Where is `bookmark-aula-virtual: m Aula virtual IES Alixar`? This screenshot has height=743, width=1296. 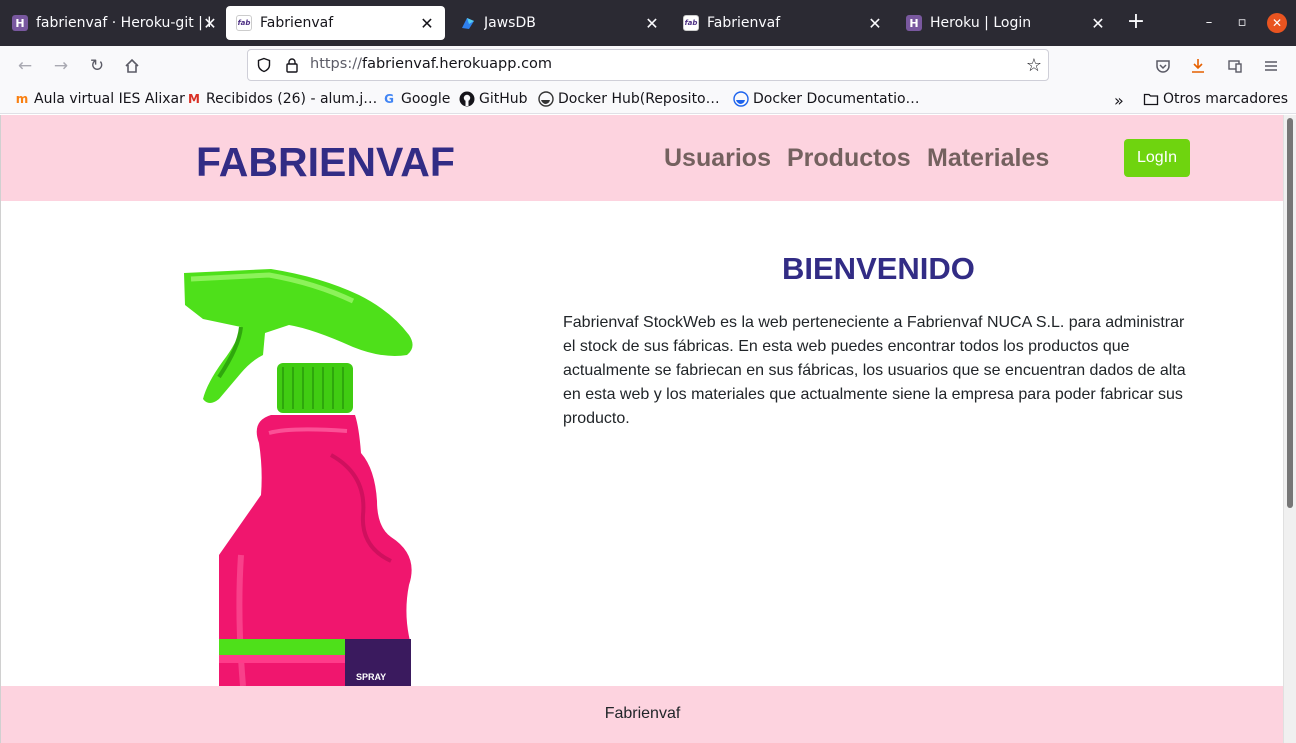
bookmark-aula-virtual: m Aula virtual IES Alixar is located at coordinates (99, 99).